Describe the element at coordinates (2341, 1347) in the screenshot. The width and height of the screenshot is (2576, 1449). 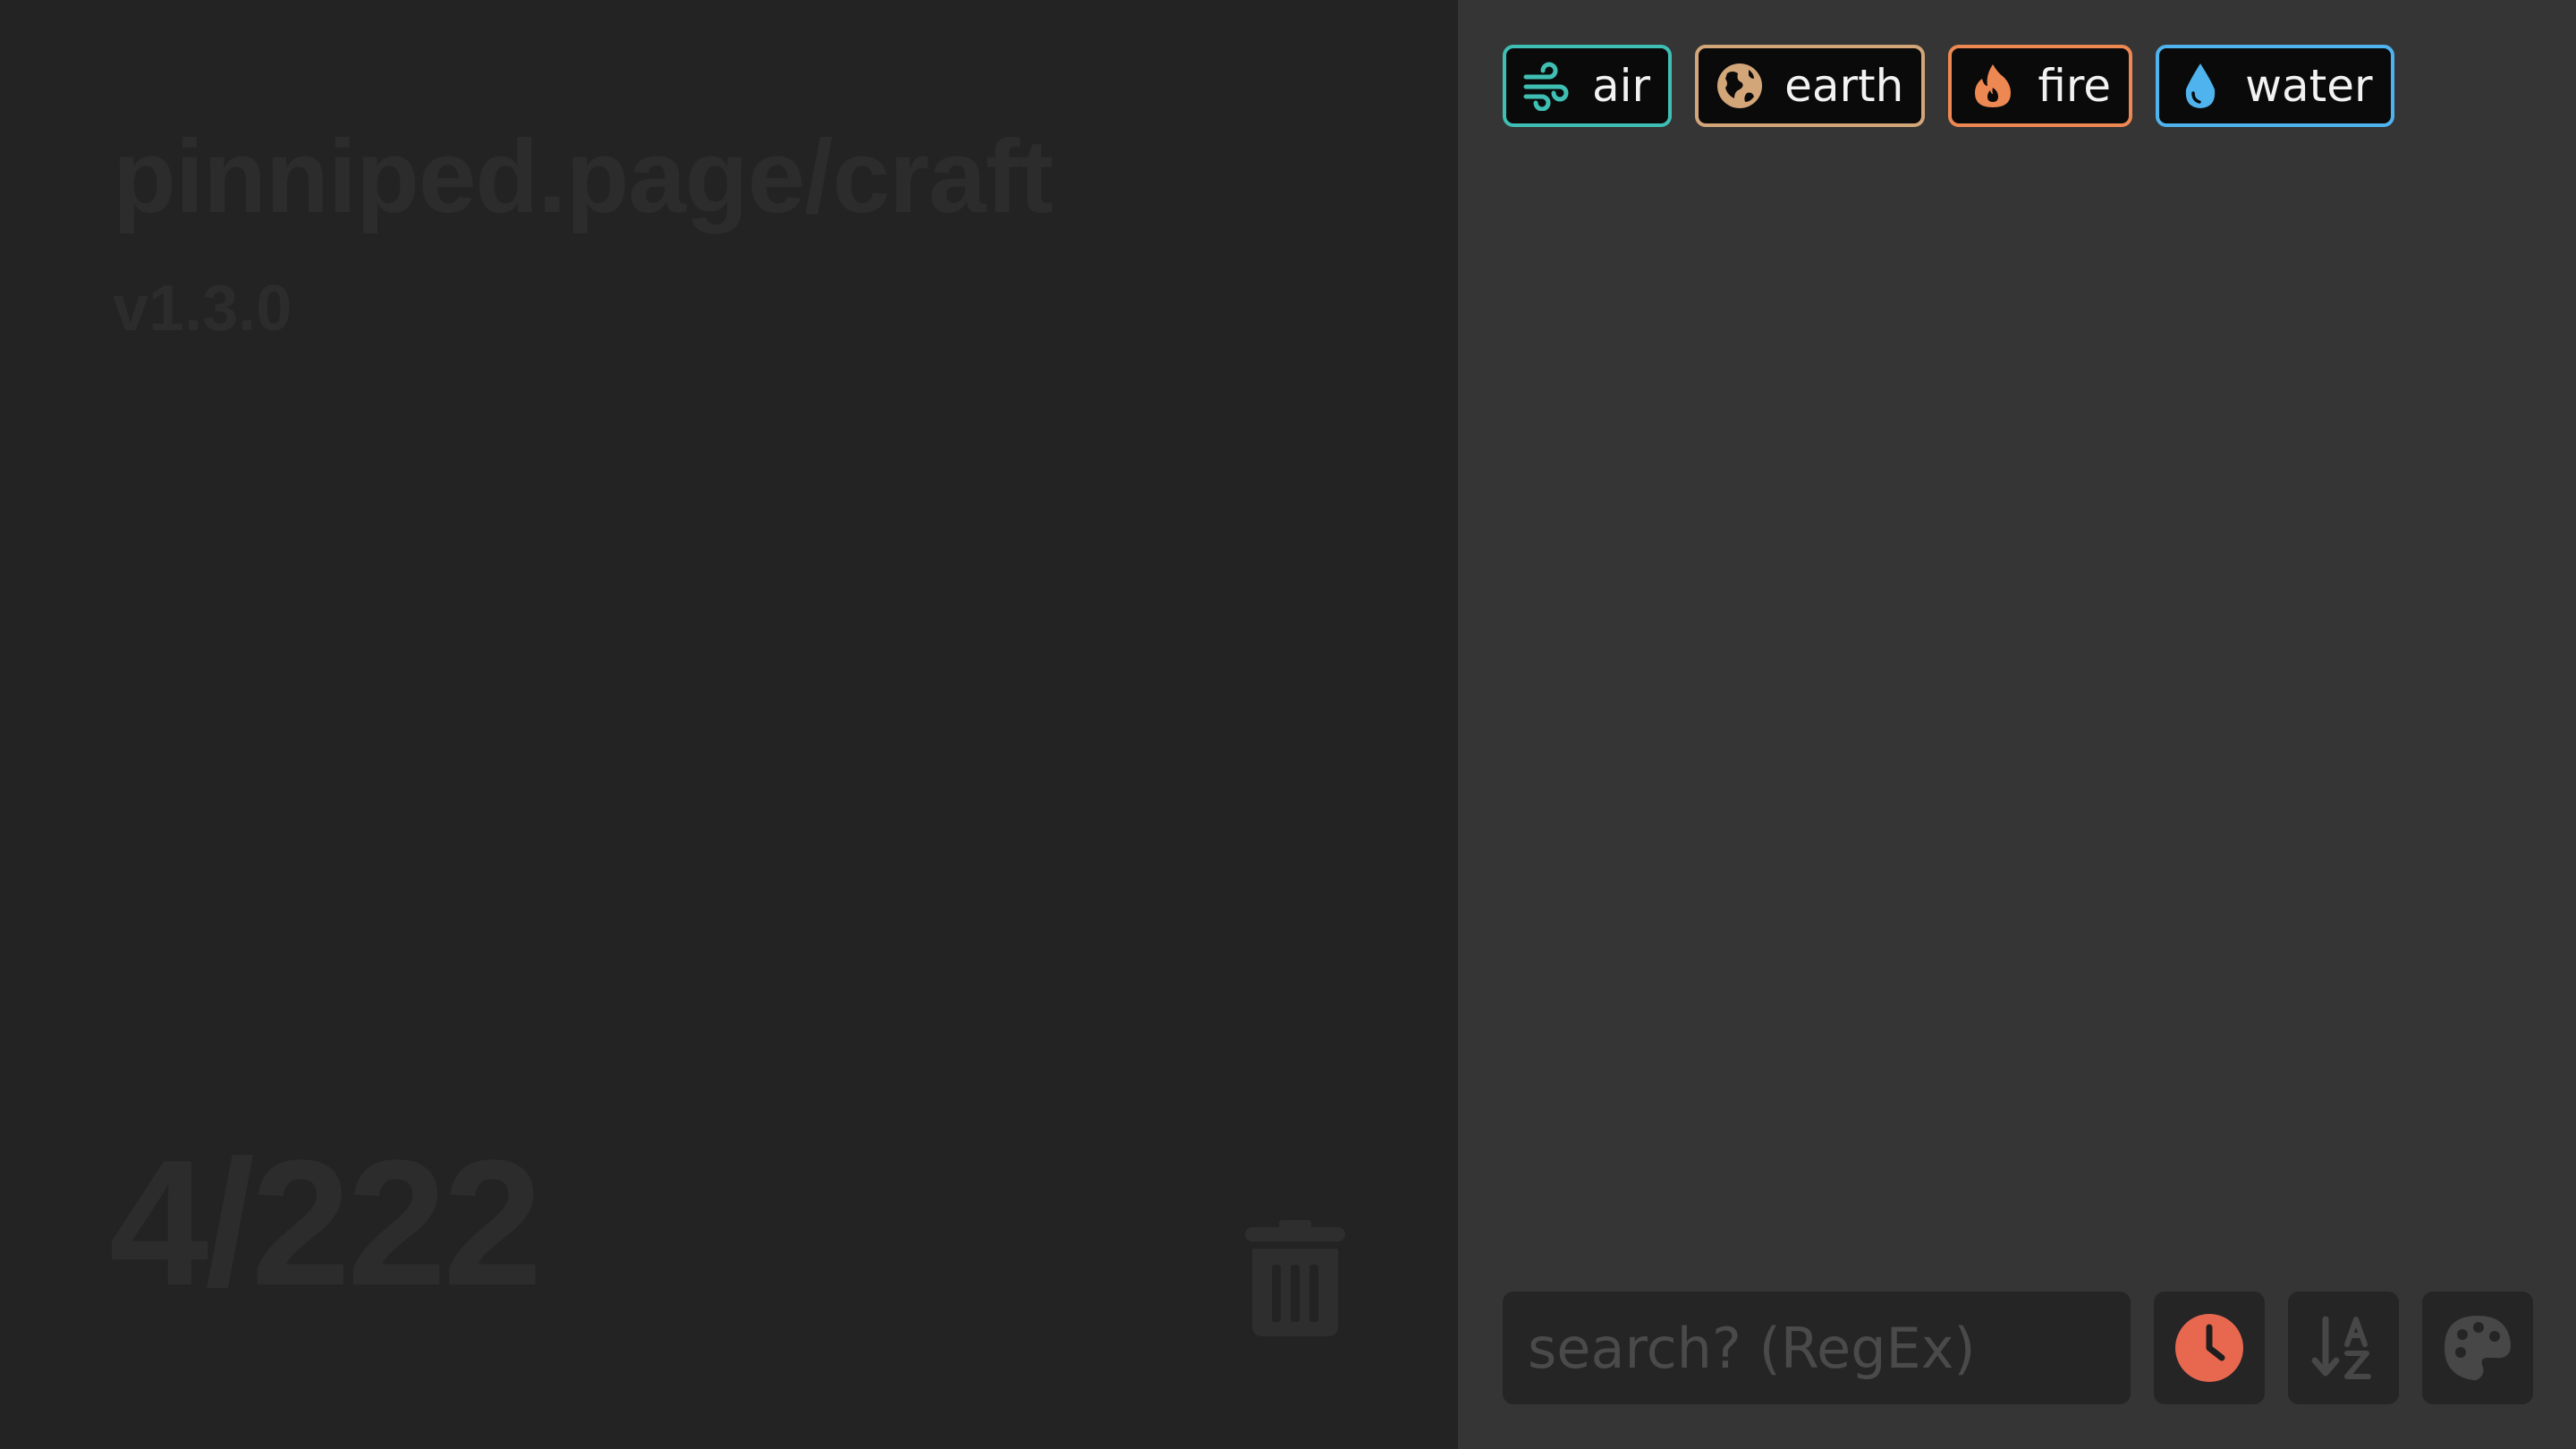
I see `sort-alpha-icon` at that location.